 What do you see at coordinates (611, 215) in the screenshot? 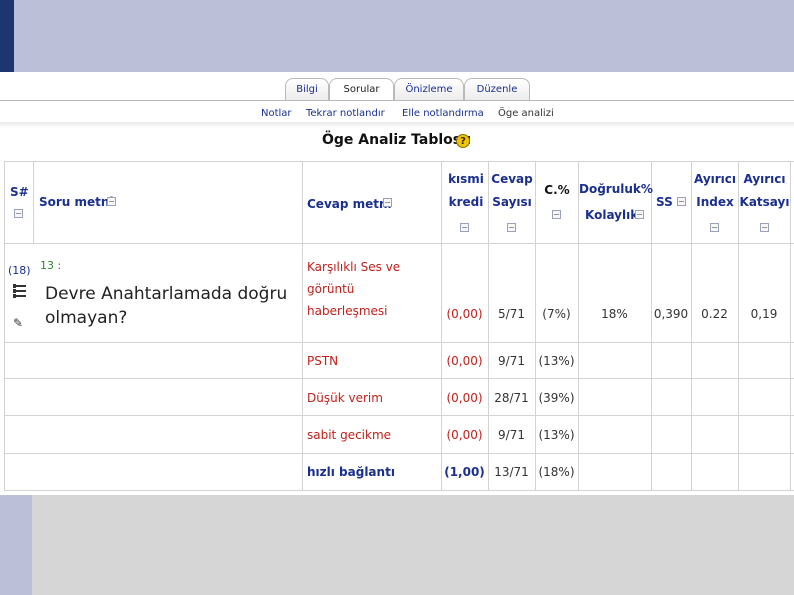
I see `header-kolaylik: Kolaylık` at bounding box center [611, 215].